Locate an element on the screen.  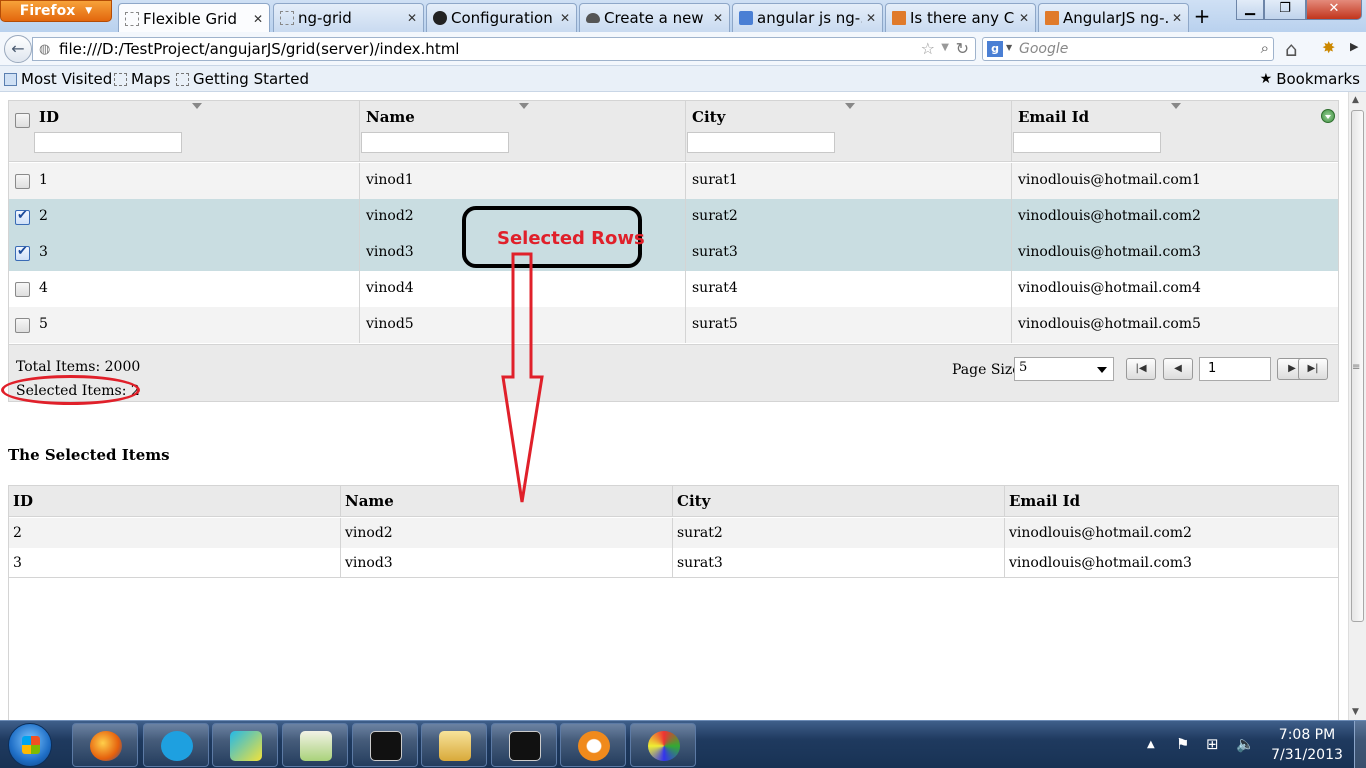
action-center-flag-icon: ⚑ is located at coordinates (1182, 744).